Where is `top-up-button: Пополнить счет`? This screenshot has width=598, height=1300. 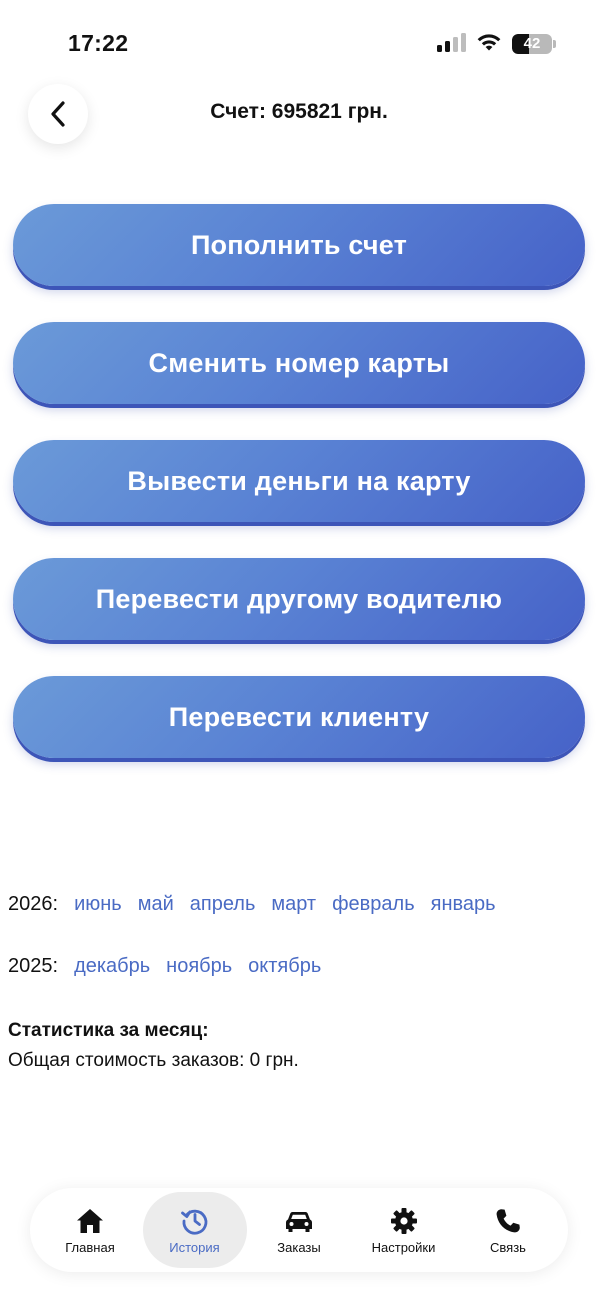 top-up-button: Пополнить счет is located at coordinates (299, 245).